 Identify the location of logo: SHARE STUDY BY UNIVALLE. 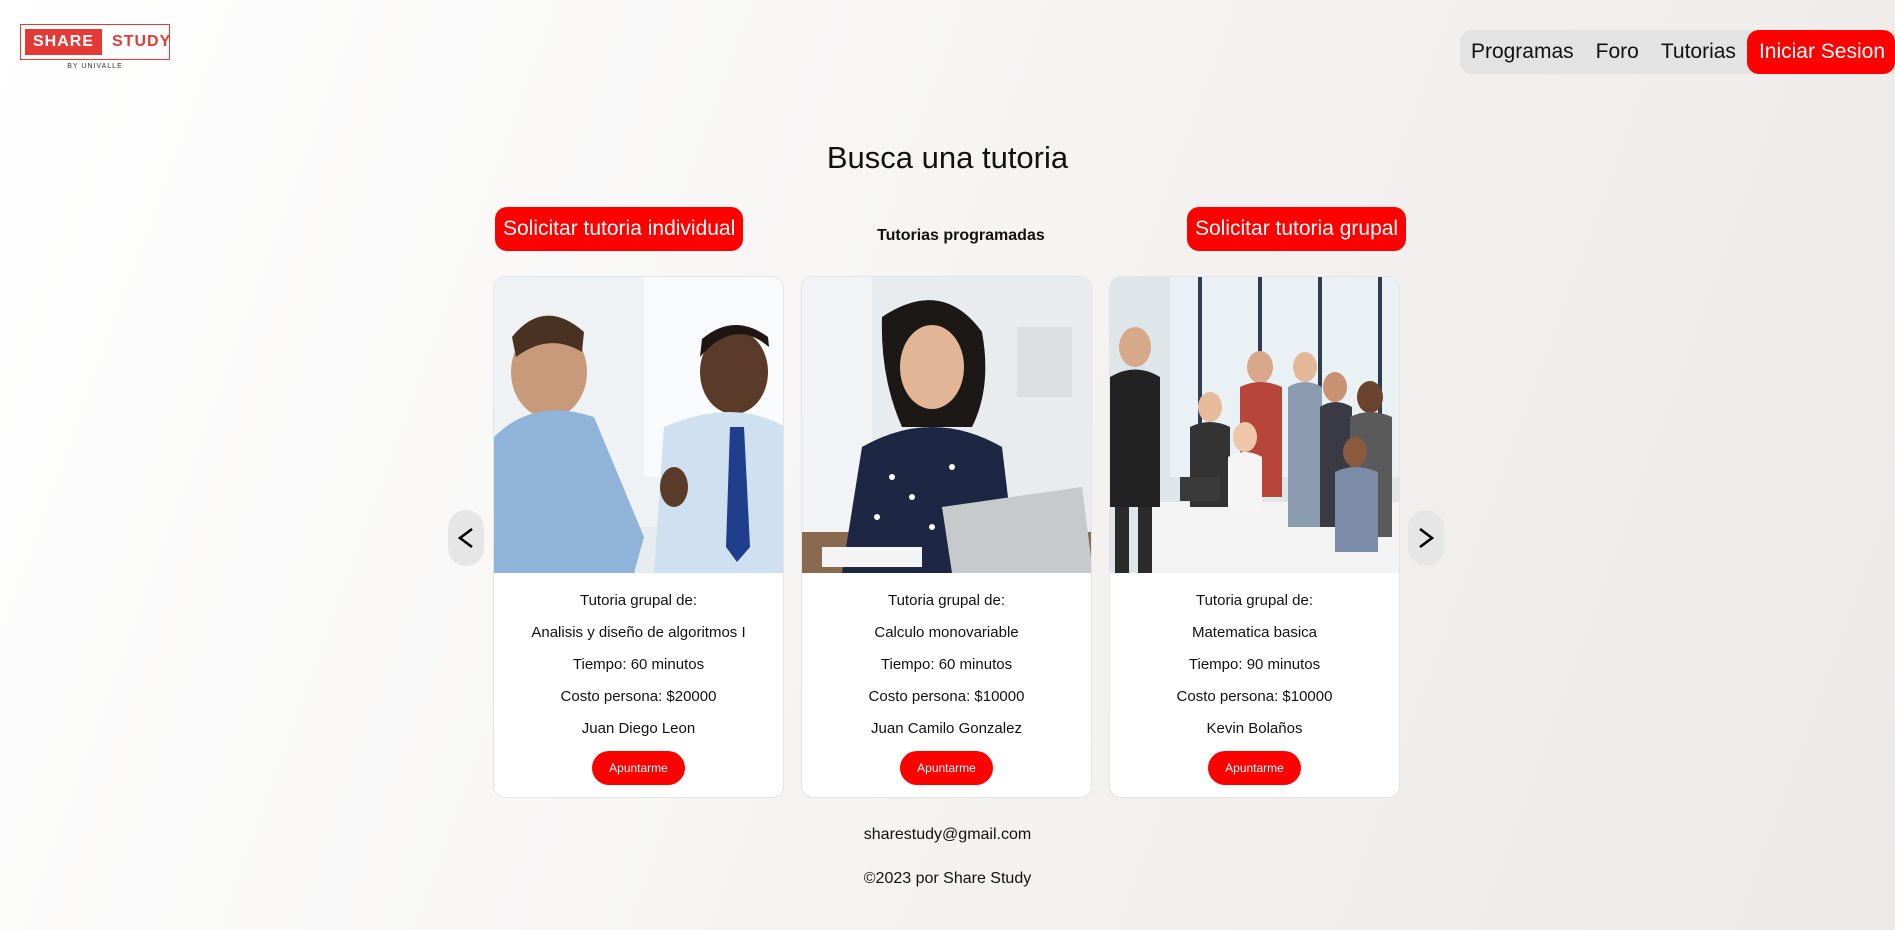
(95, 47).